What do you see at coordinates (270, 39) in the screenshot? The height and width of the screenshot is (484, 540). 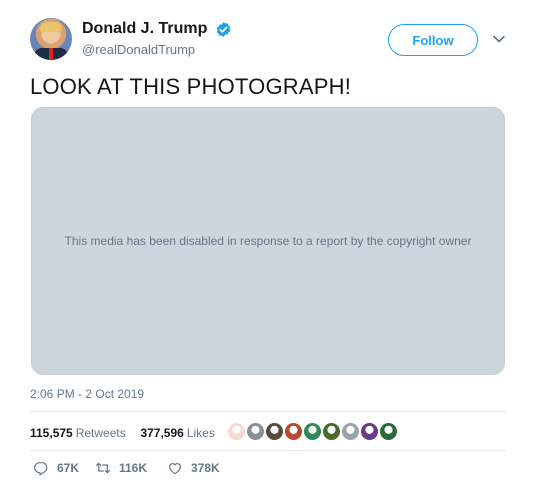 I see `tweet-header: Donald J. Trump @realDonaldTrump Follow` at bounding box center [270, 39].